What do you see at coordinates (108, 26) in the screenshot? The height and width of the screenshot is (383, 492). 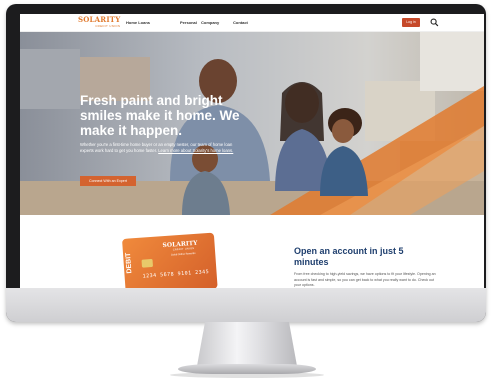 I see `logo-tagline: CREDIT UNION` at bounding box center [108, 26].